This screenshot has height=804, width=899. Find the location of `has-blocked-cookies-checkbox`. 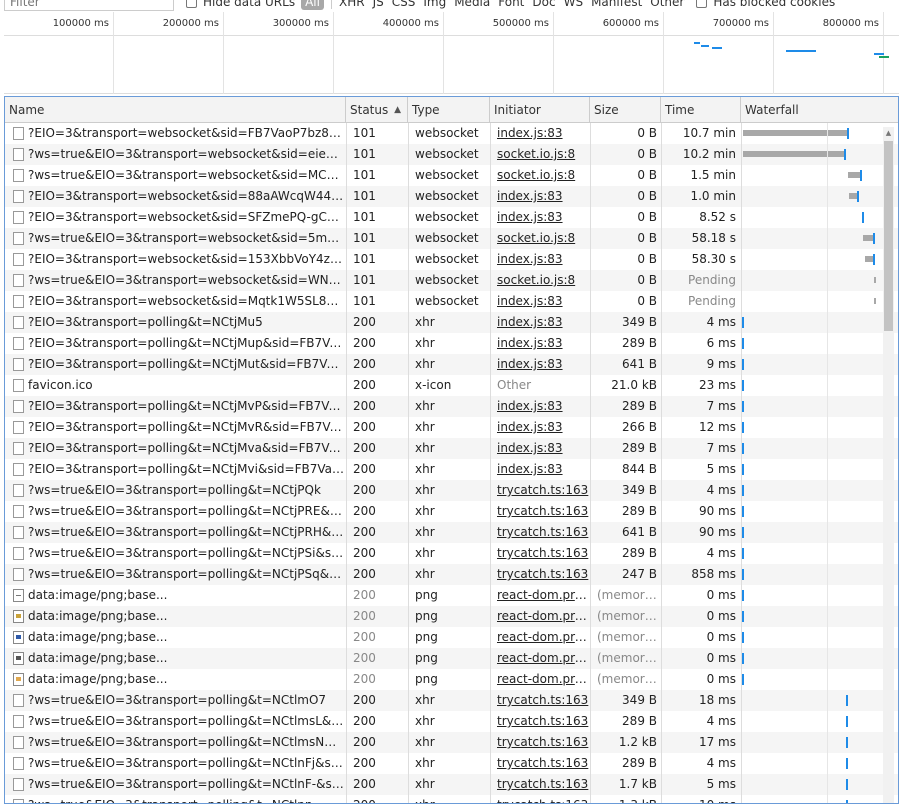

has-blocked-cookies-checkbox is located at coordinates (702, 4).